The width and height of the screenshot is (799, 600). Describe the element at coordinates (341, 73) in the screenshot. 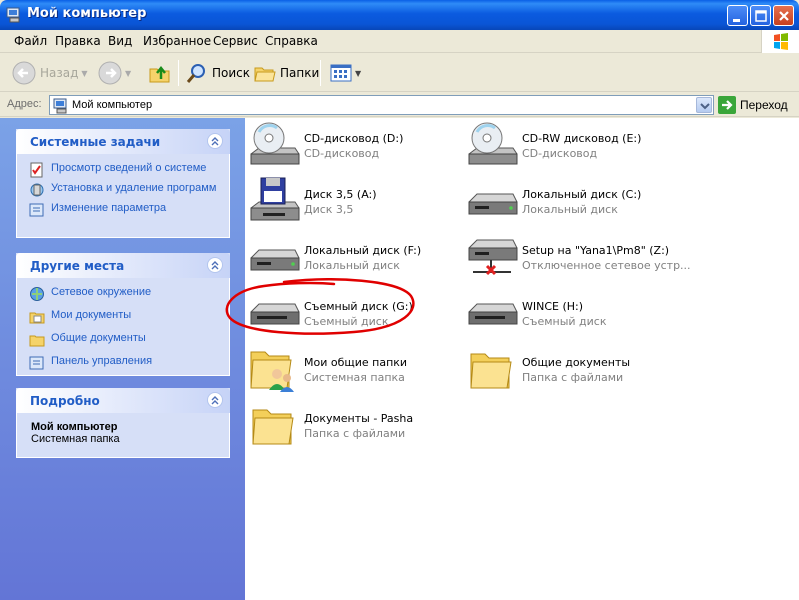

I see `views-icon` at that location.